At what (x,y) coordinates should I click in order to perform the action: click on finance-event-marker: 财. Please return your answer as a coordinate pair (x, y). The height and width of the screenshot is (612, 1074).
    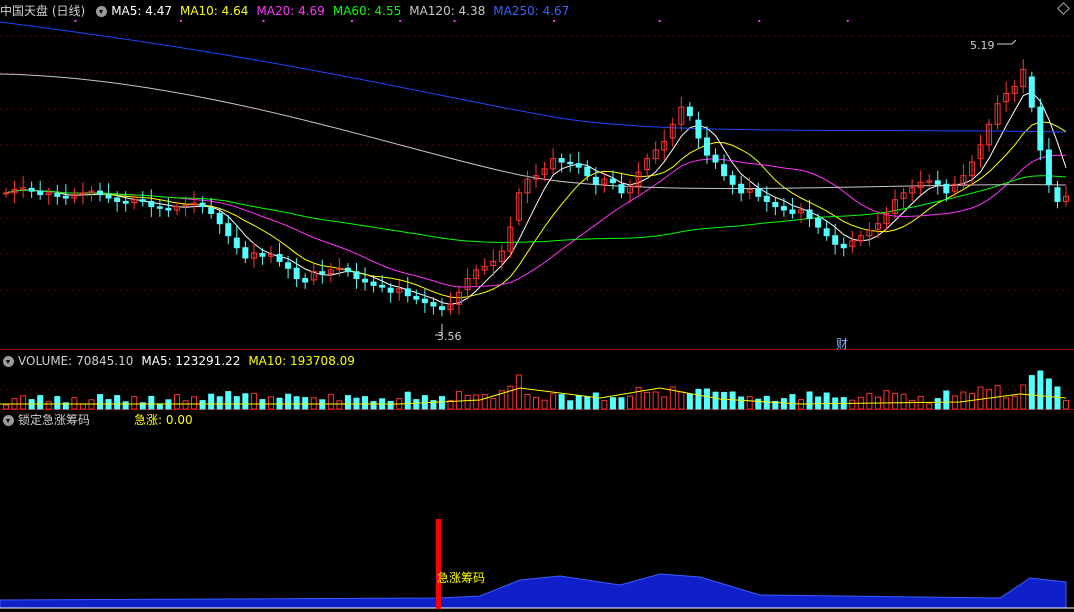
    Looking at the image, I should click on (842, 344).